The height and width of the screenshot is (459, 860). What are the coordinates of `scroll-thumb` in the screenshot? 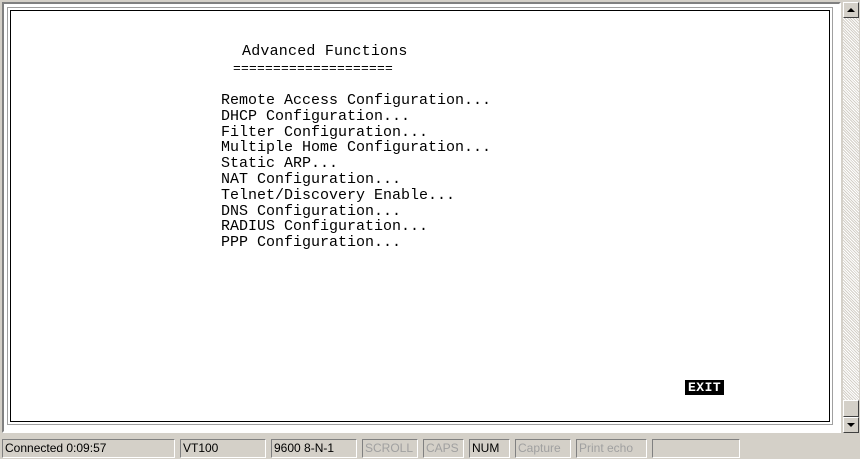 It's located at (851, 408).